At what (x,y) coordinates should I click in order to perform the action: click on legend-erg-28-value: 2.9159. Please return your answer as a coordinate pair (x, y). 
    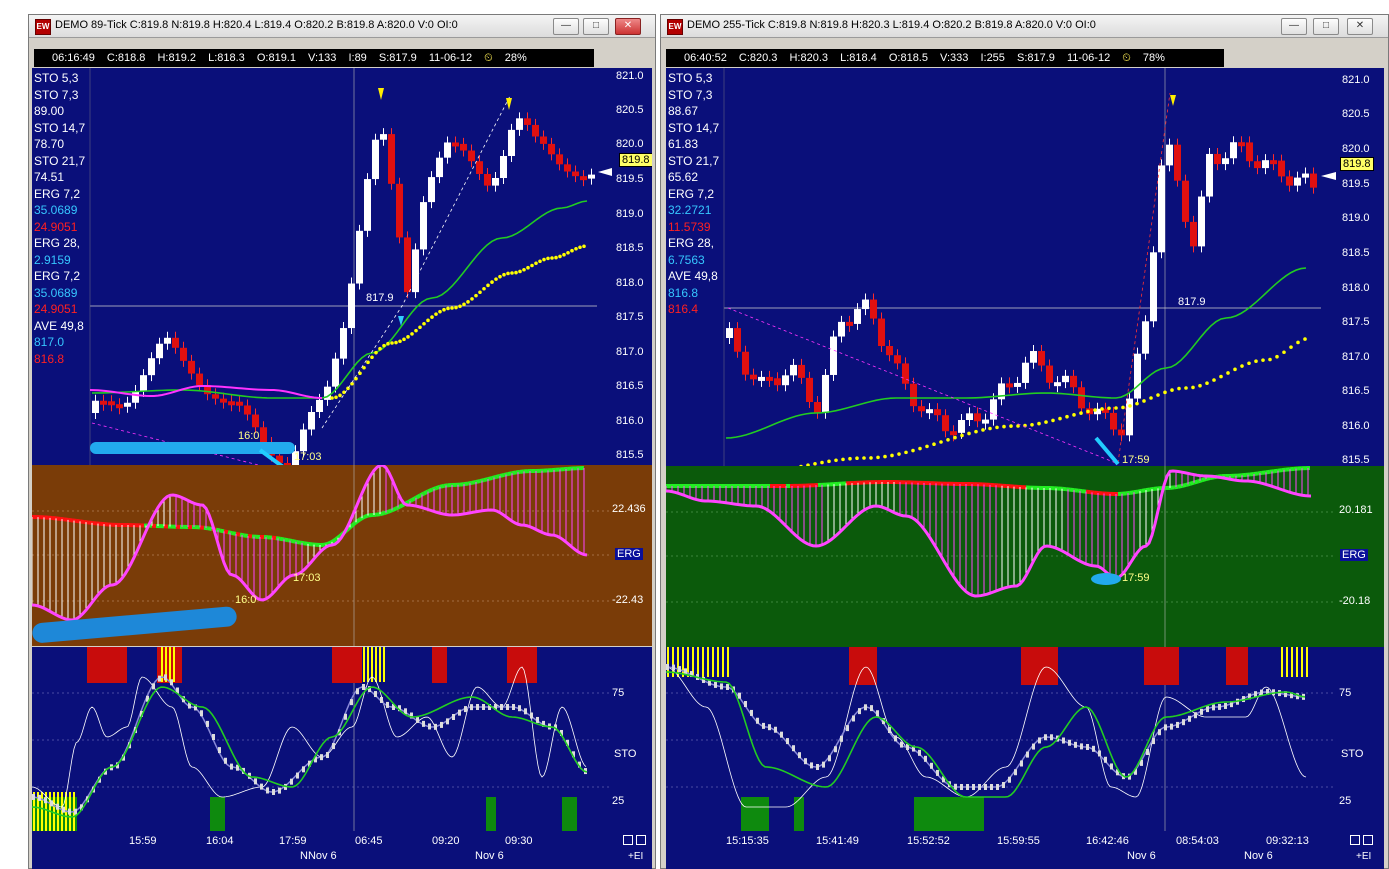
    Looking at the image, I should click on (52, 259).